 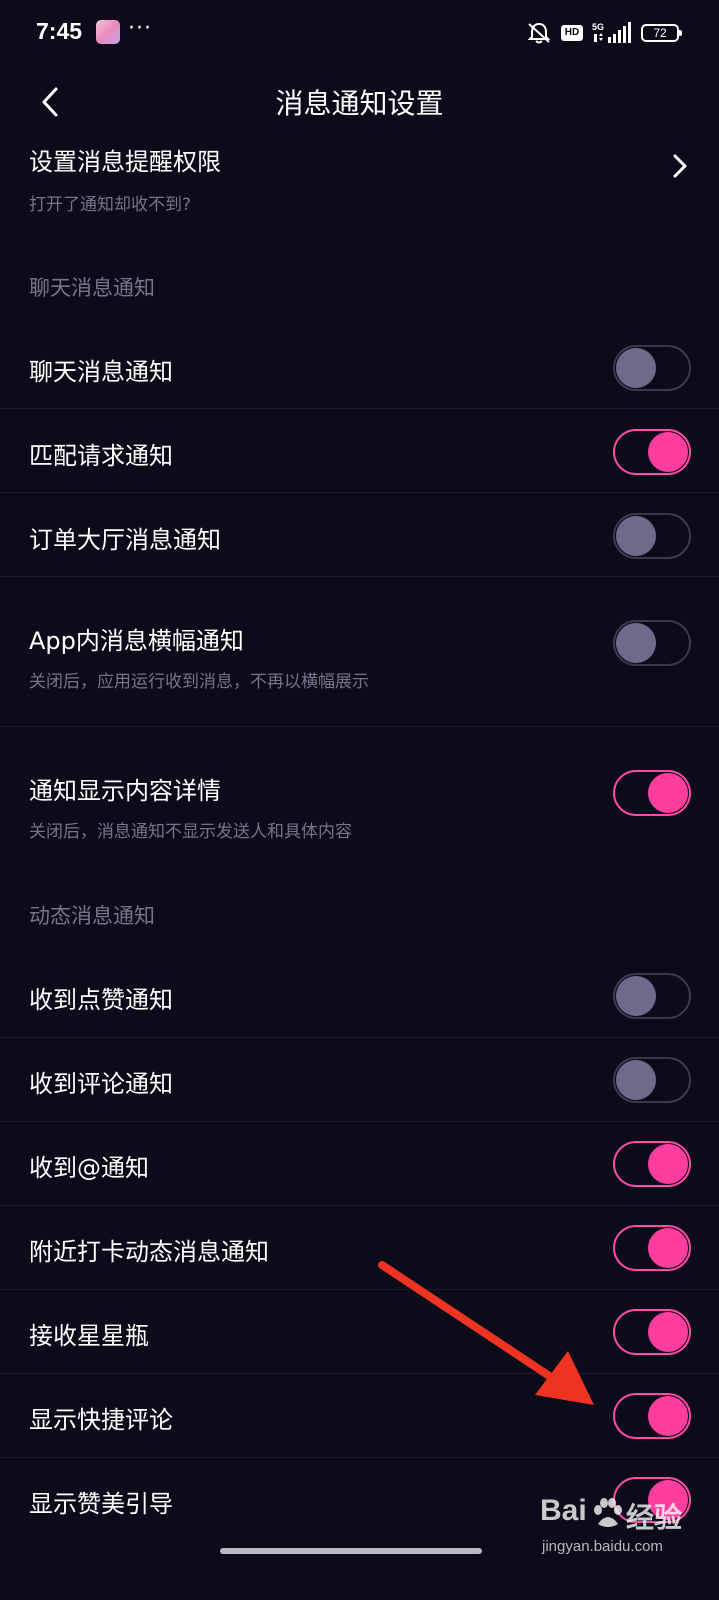 What do you see at coordinates (359, 33) in the screenshot?
I see `status-bar: 7:45 ··· HD 5G 72` at bounding box center [359, 33].